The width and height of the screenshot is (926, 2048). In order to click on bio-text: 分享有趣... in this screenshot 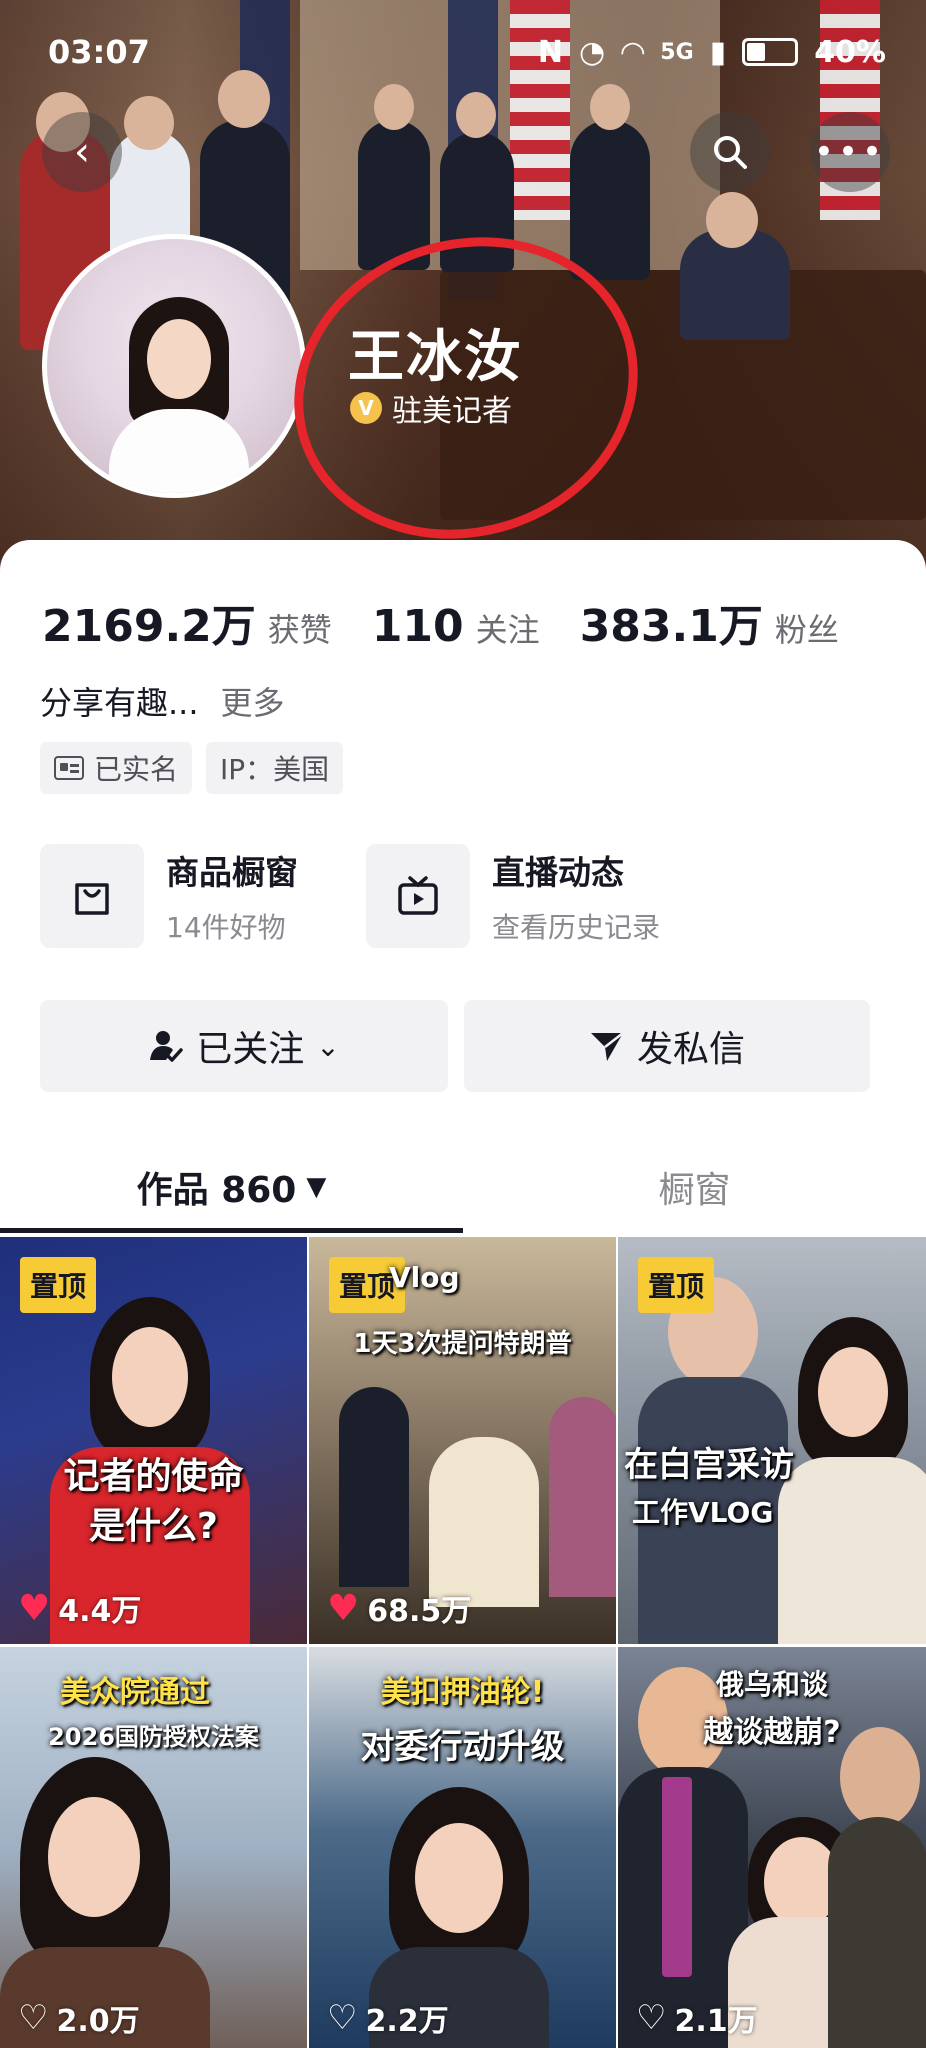, I will do `click(119, 703)`.